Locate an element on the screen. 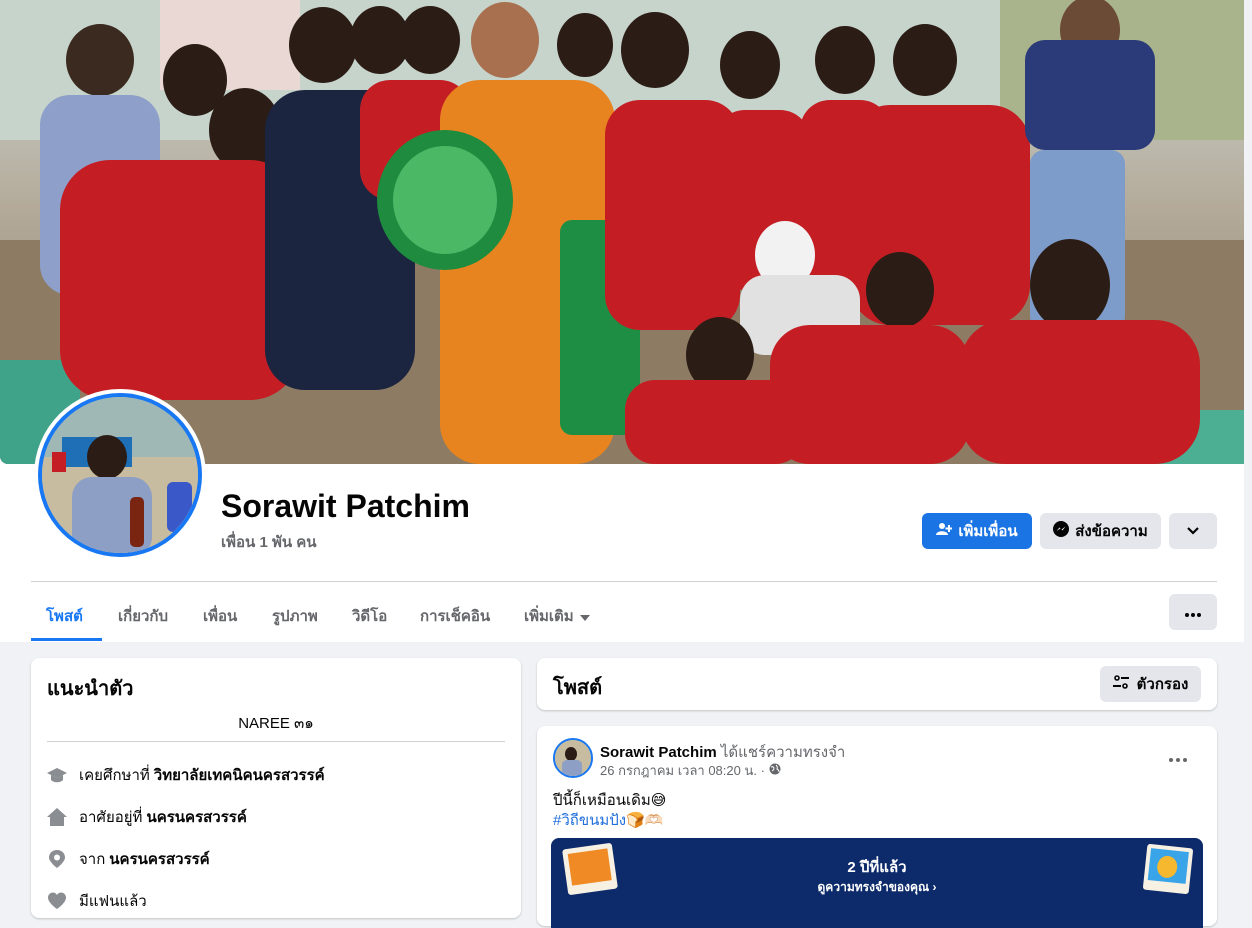  more-actions-button is located at coordinates (1193, 531).